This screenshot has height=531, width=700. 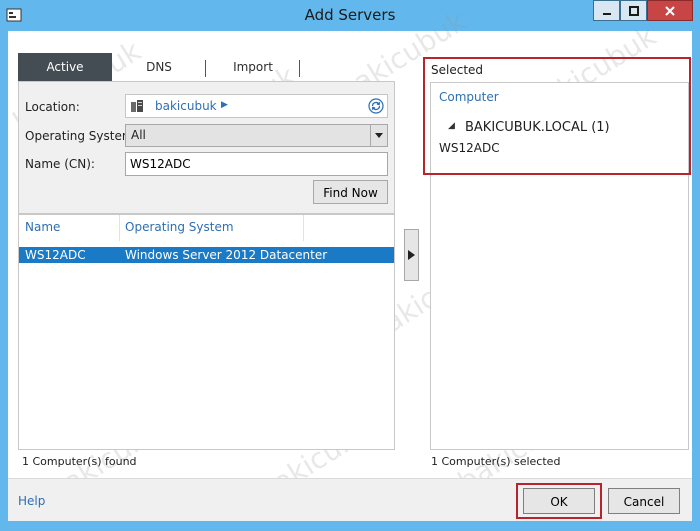 I want to click on maximize-button, so click(x=633, y=10).